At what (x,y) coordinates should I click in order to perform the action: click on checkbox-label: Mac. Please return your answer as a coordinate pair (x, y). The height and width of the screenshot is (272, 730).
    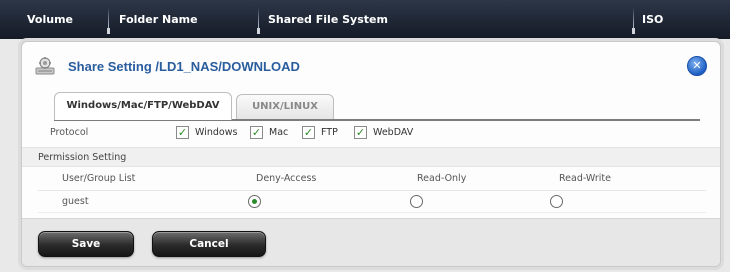
    Looking at the image, I should click on (279, 132).